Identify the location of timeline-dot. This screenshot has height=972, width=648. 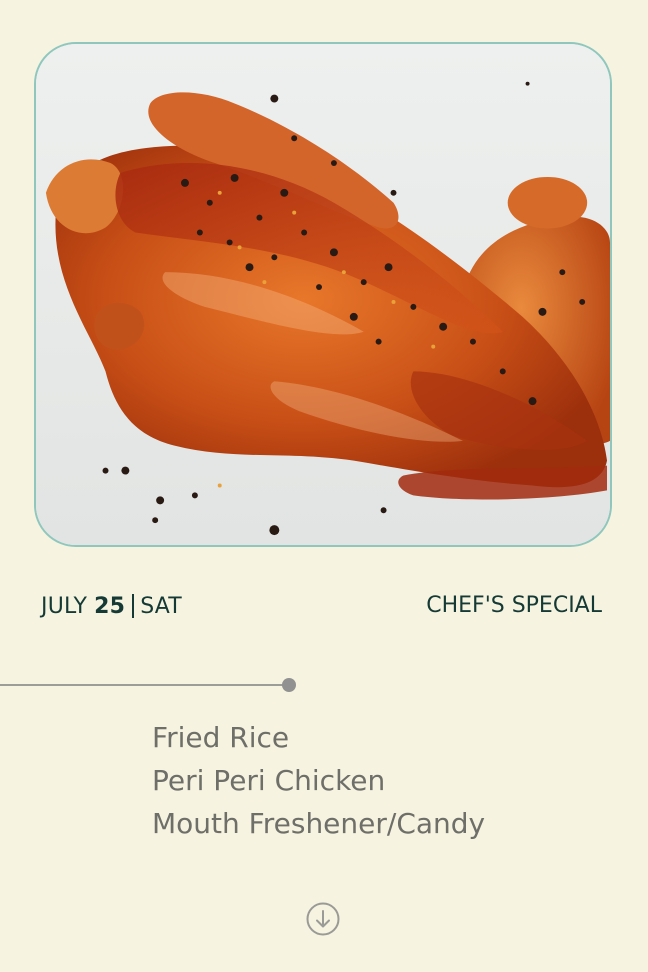
(289, 685).